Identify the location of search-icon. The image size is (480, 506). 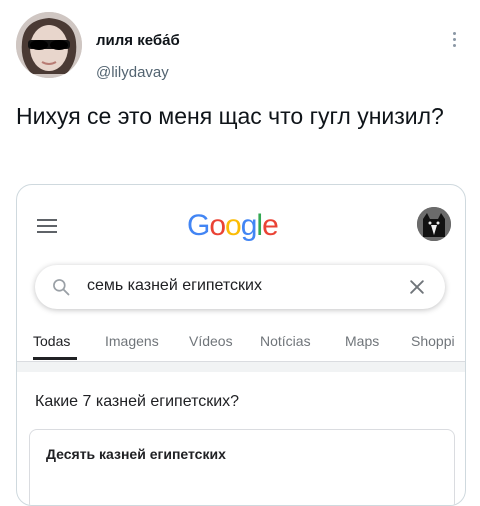
(61, 287).